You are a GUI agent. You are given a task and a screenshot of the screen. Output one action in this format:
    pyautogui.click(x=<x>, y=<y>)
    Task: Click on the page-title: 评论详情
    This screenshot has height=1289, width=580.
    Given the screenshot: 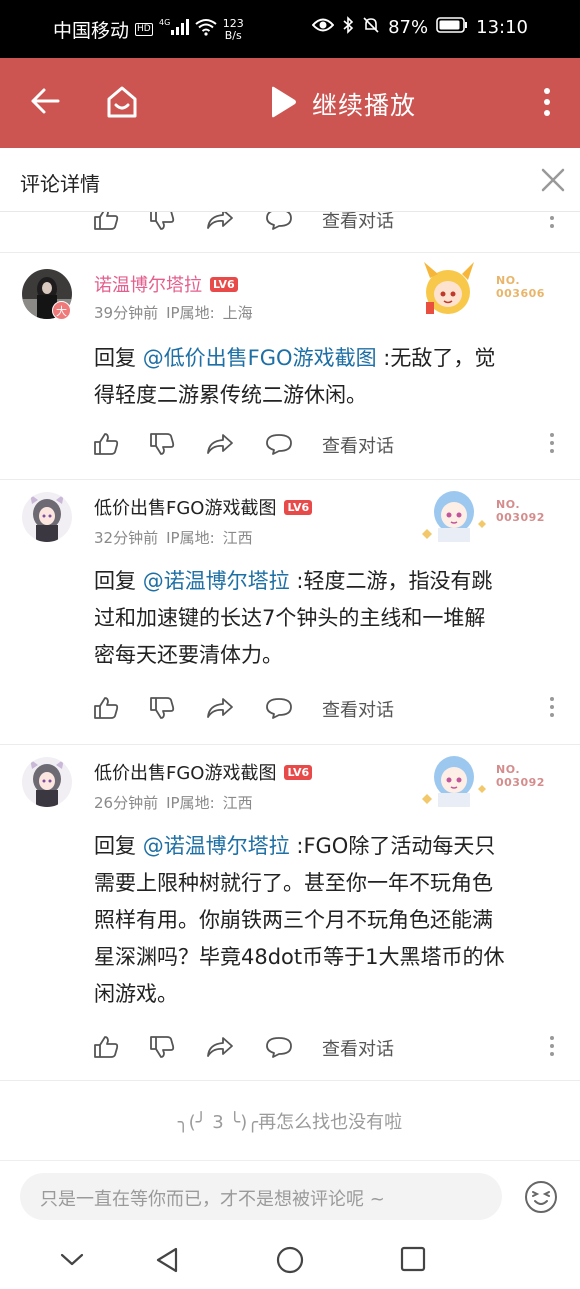 What is the action you would take?
    pyautogui.click(x=60, y=184)
    